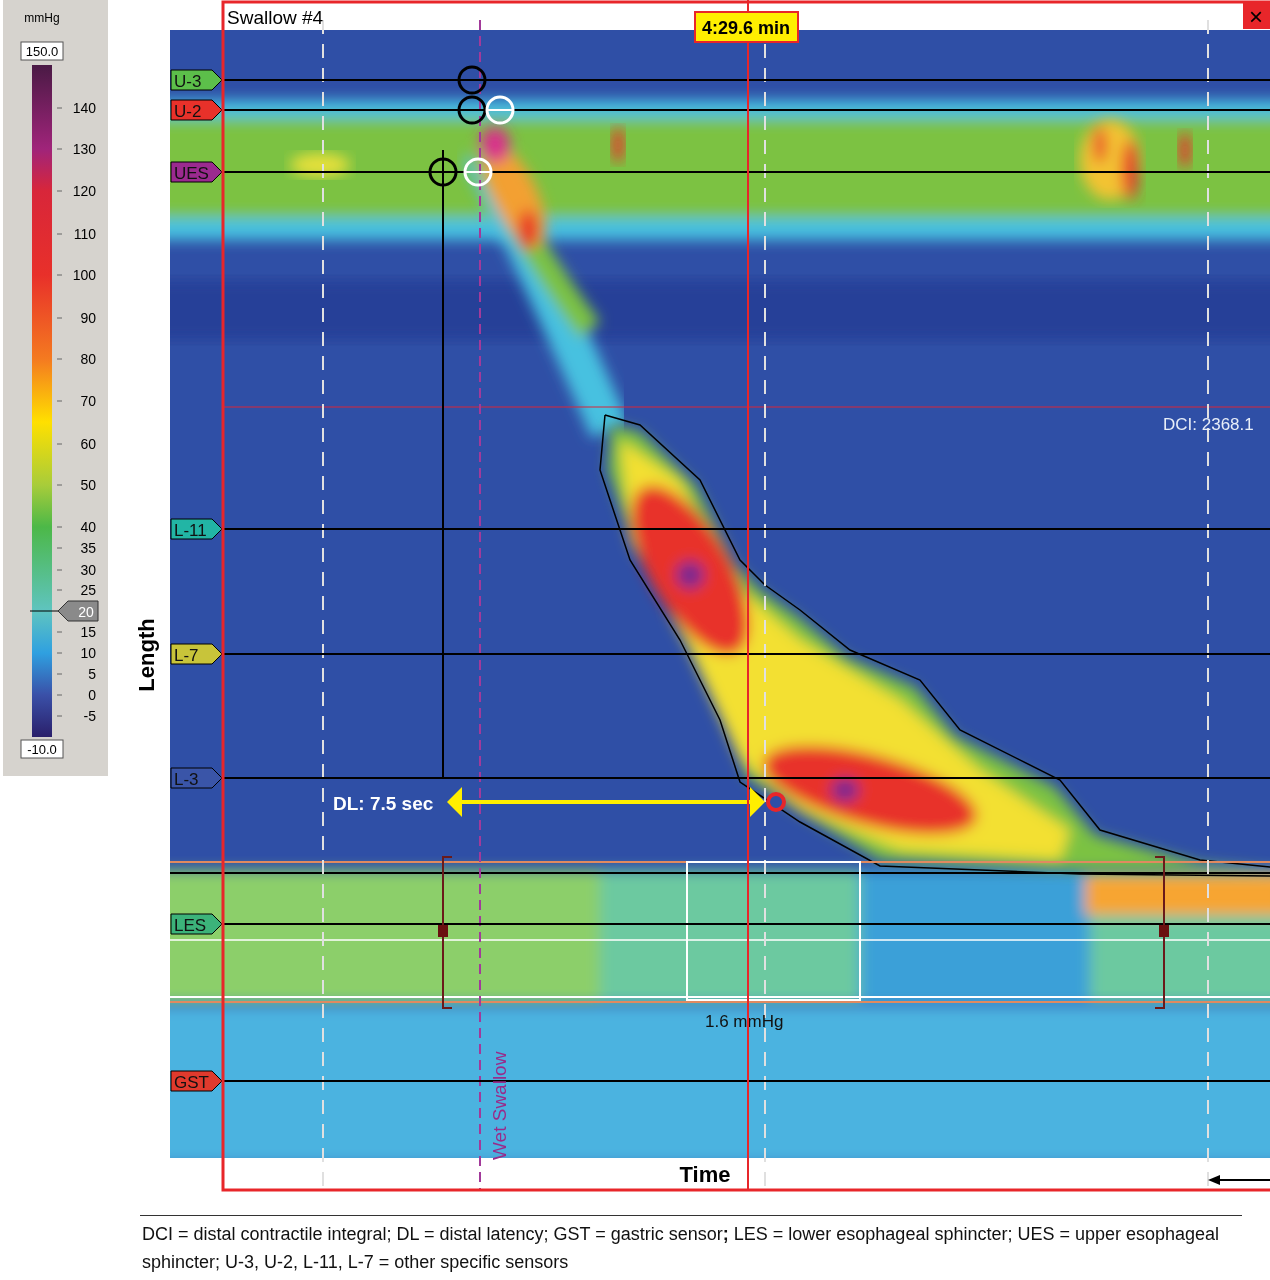  I want to click on threshold-line, so click(45, 611).